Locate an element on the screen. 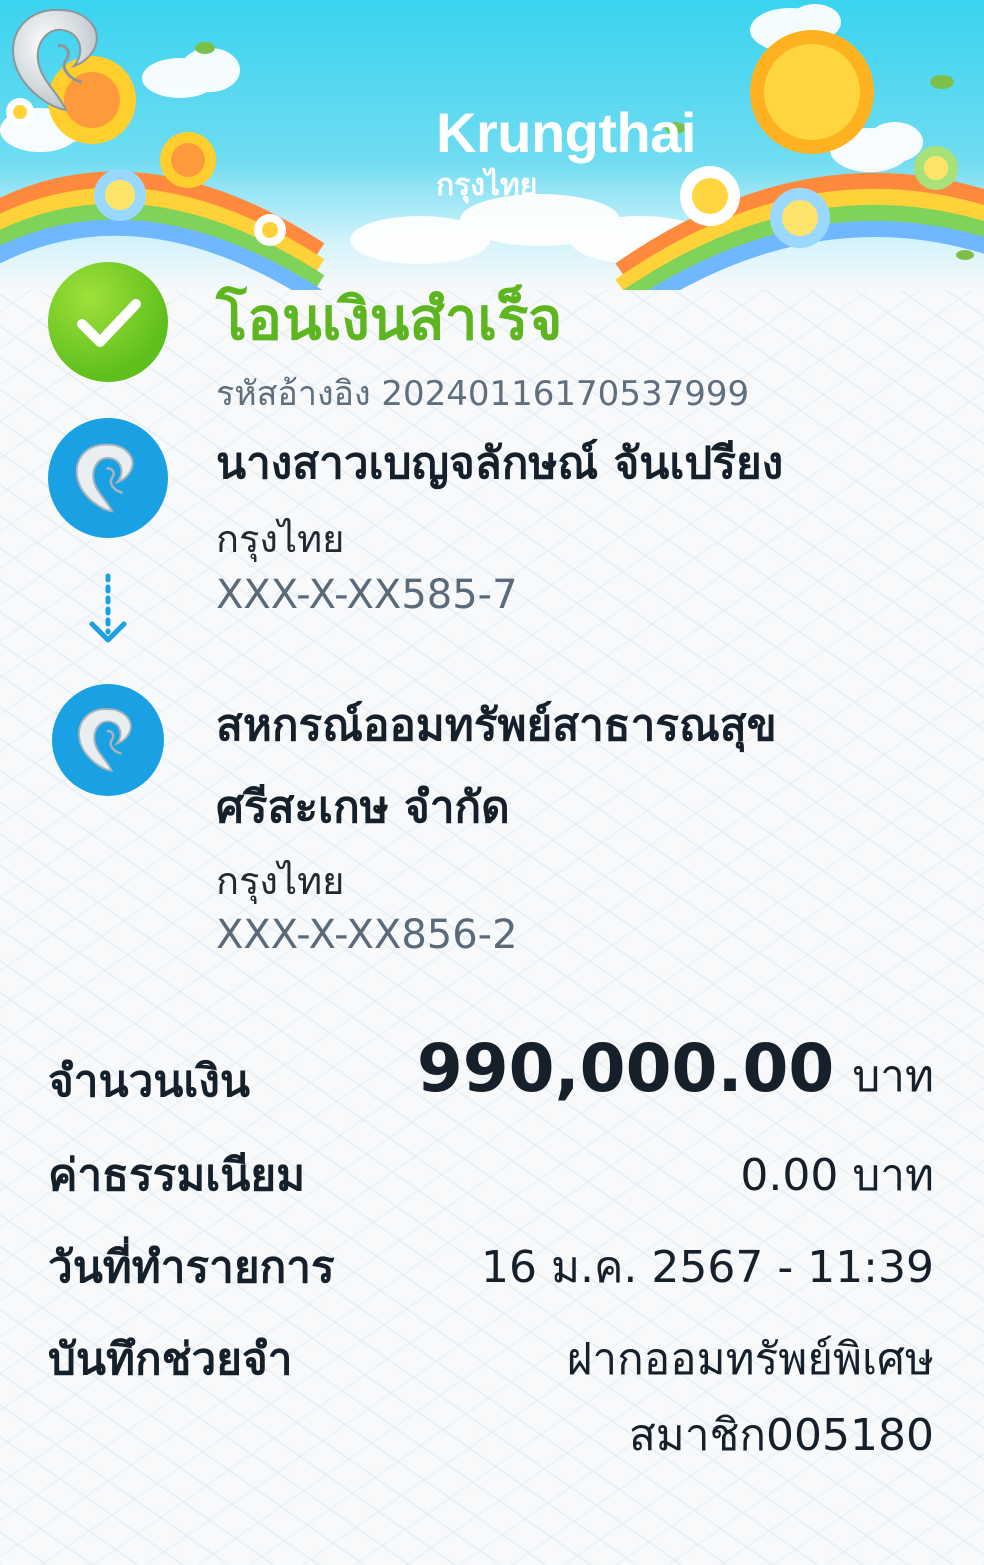  sender-name: นางสาวเบญจลักษณ์ จันเปรียง is located at coordinates (500, 463).